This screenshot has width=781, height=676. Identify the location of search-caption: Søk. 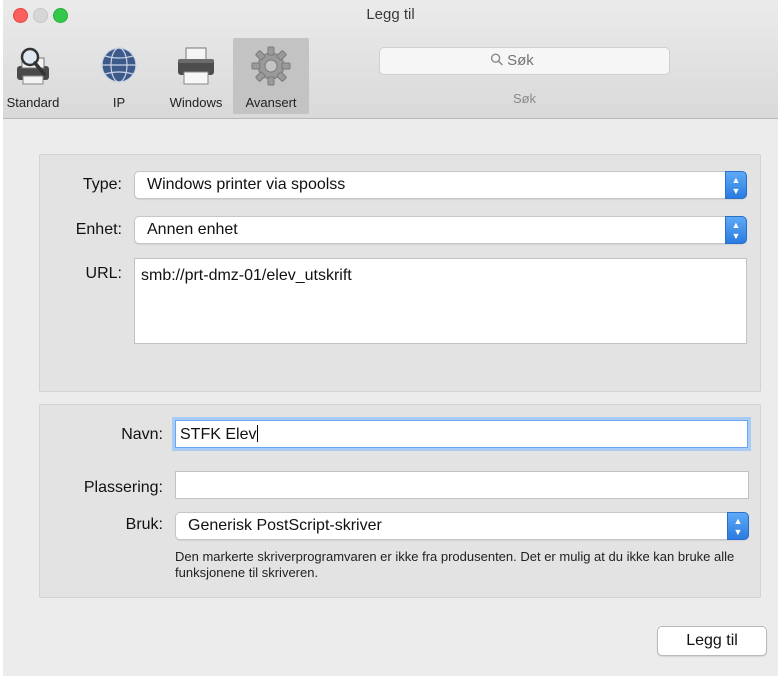
(524, 98).